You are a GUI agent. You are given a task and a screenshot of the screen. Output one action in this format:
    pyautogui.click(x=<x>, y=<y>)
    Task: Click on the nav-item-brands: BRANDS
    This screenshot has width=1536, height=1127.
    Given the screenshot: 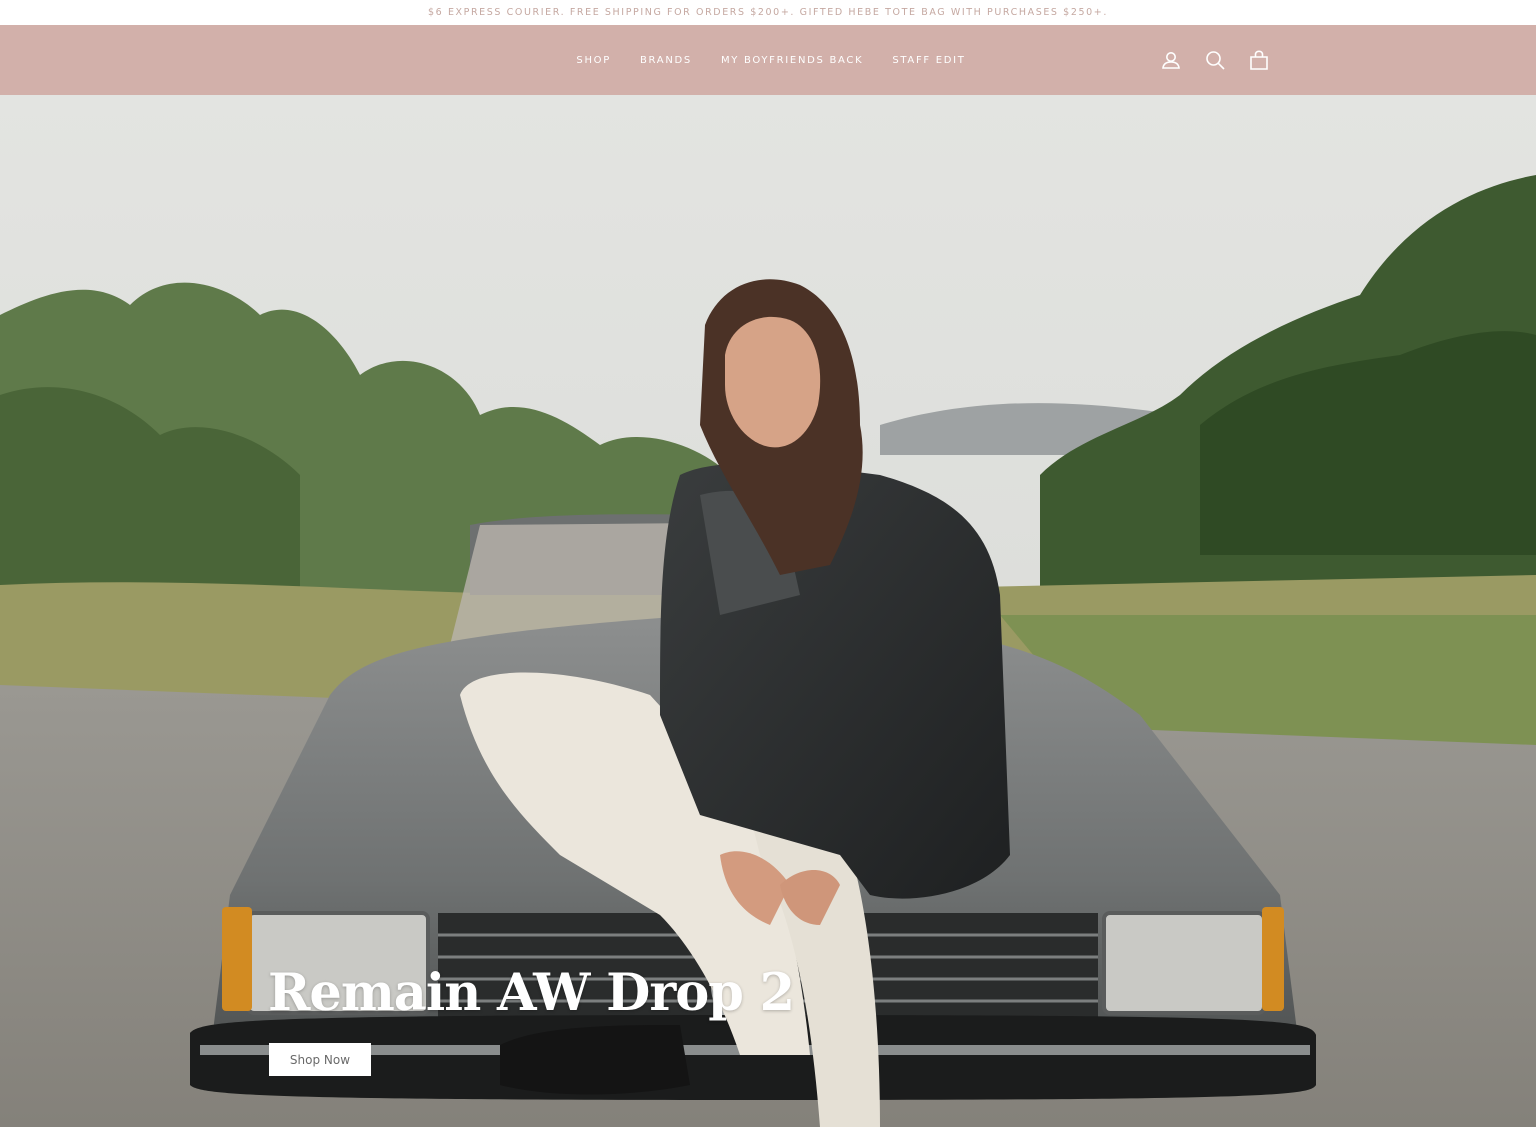 What is the action you would take?
    pyautogui.click(x=666, y=60)
    